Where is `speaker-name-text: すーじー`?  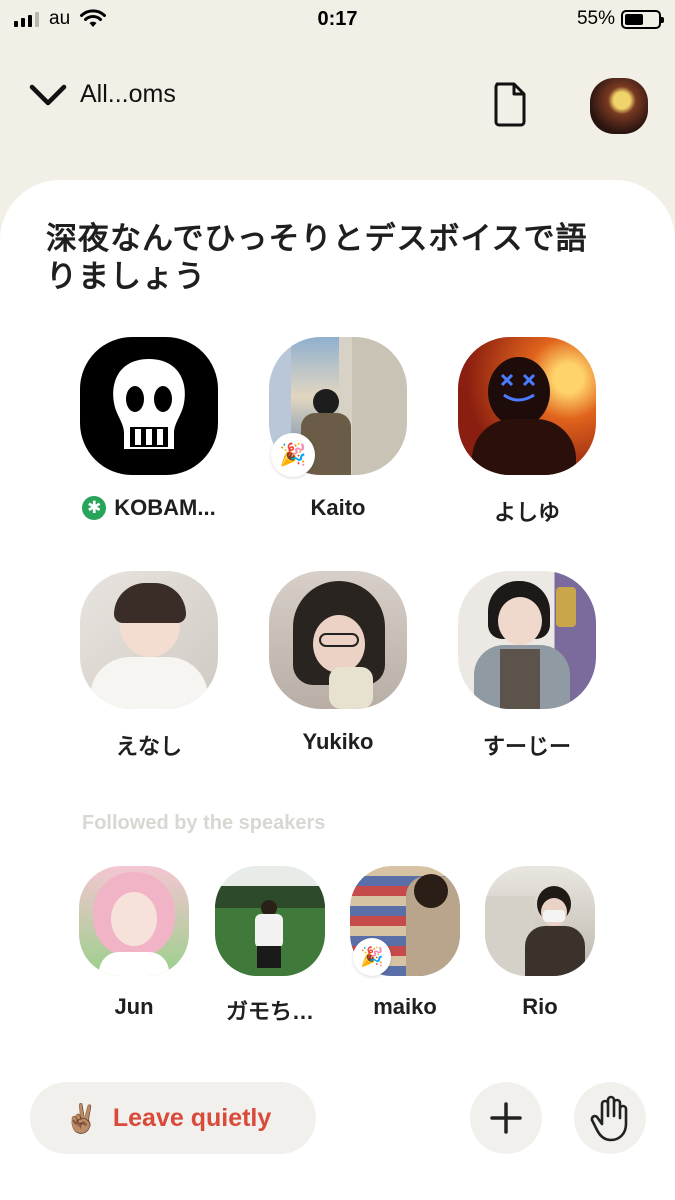
speaker-name-text: すーじー is located at coordinates (526, 746).